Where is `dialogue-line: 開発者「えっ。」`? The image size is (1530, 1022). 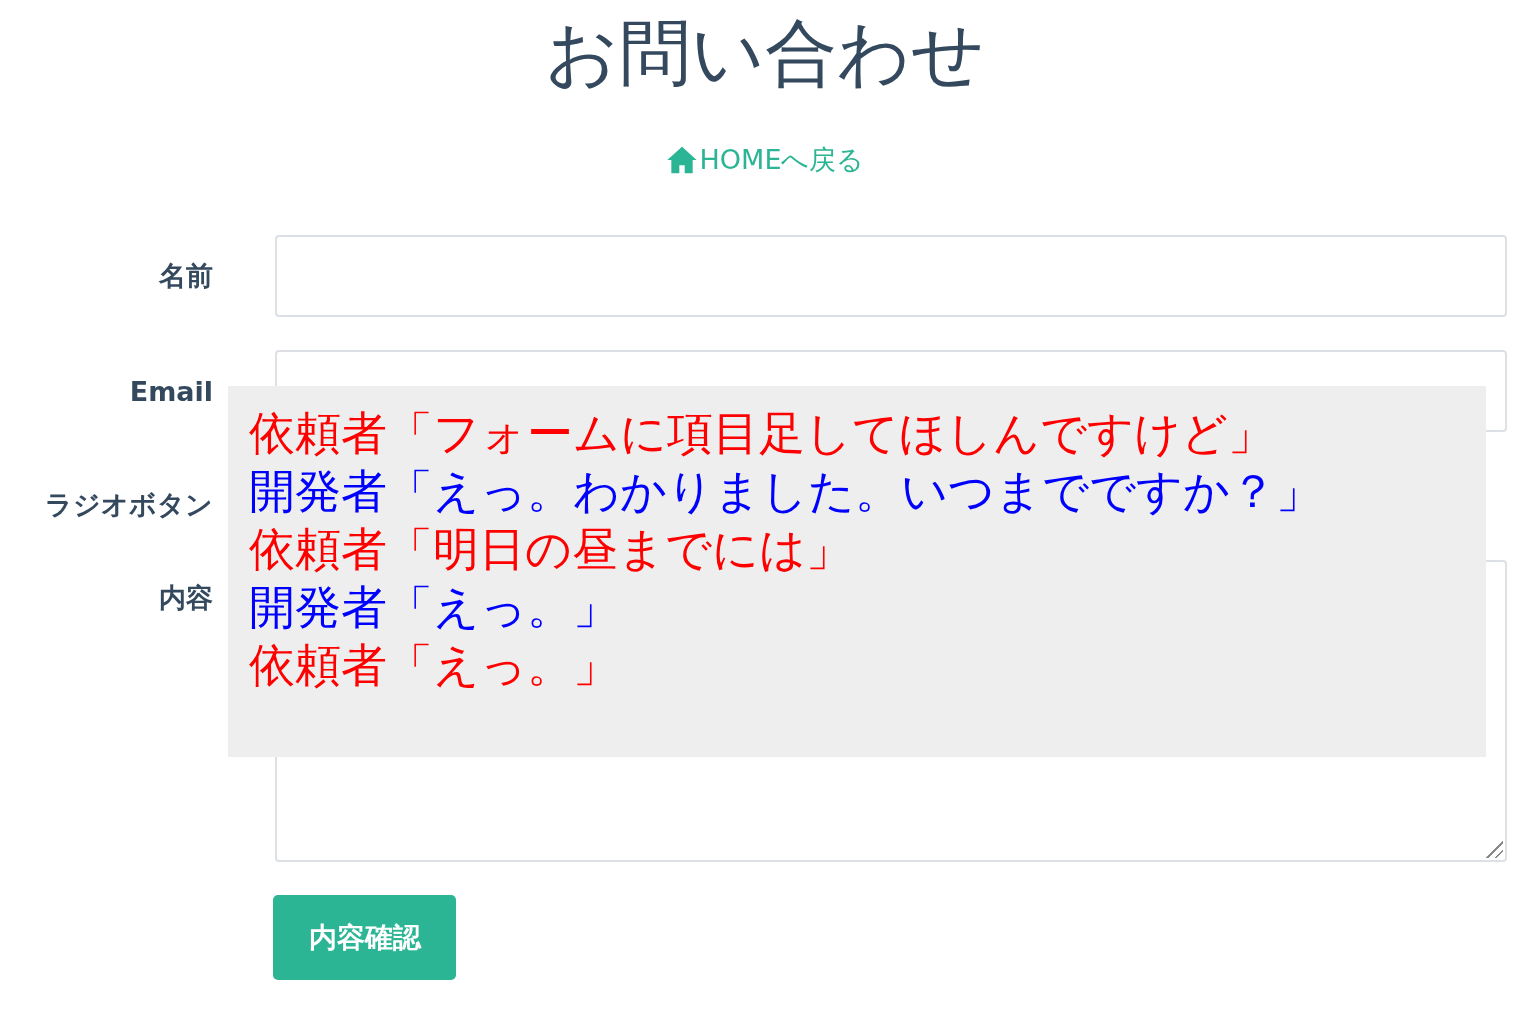
dialogue-line: 開発者「えっ。」 is located at coordinates (434, 607).